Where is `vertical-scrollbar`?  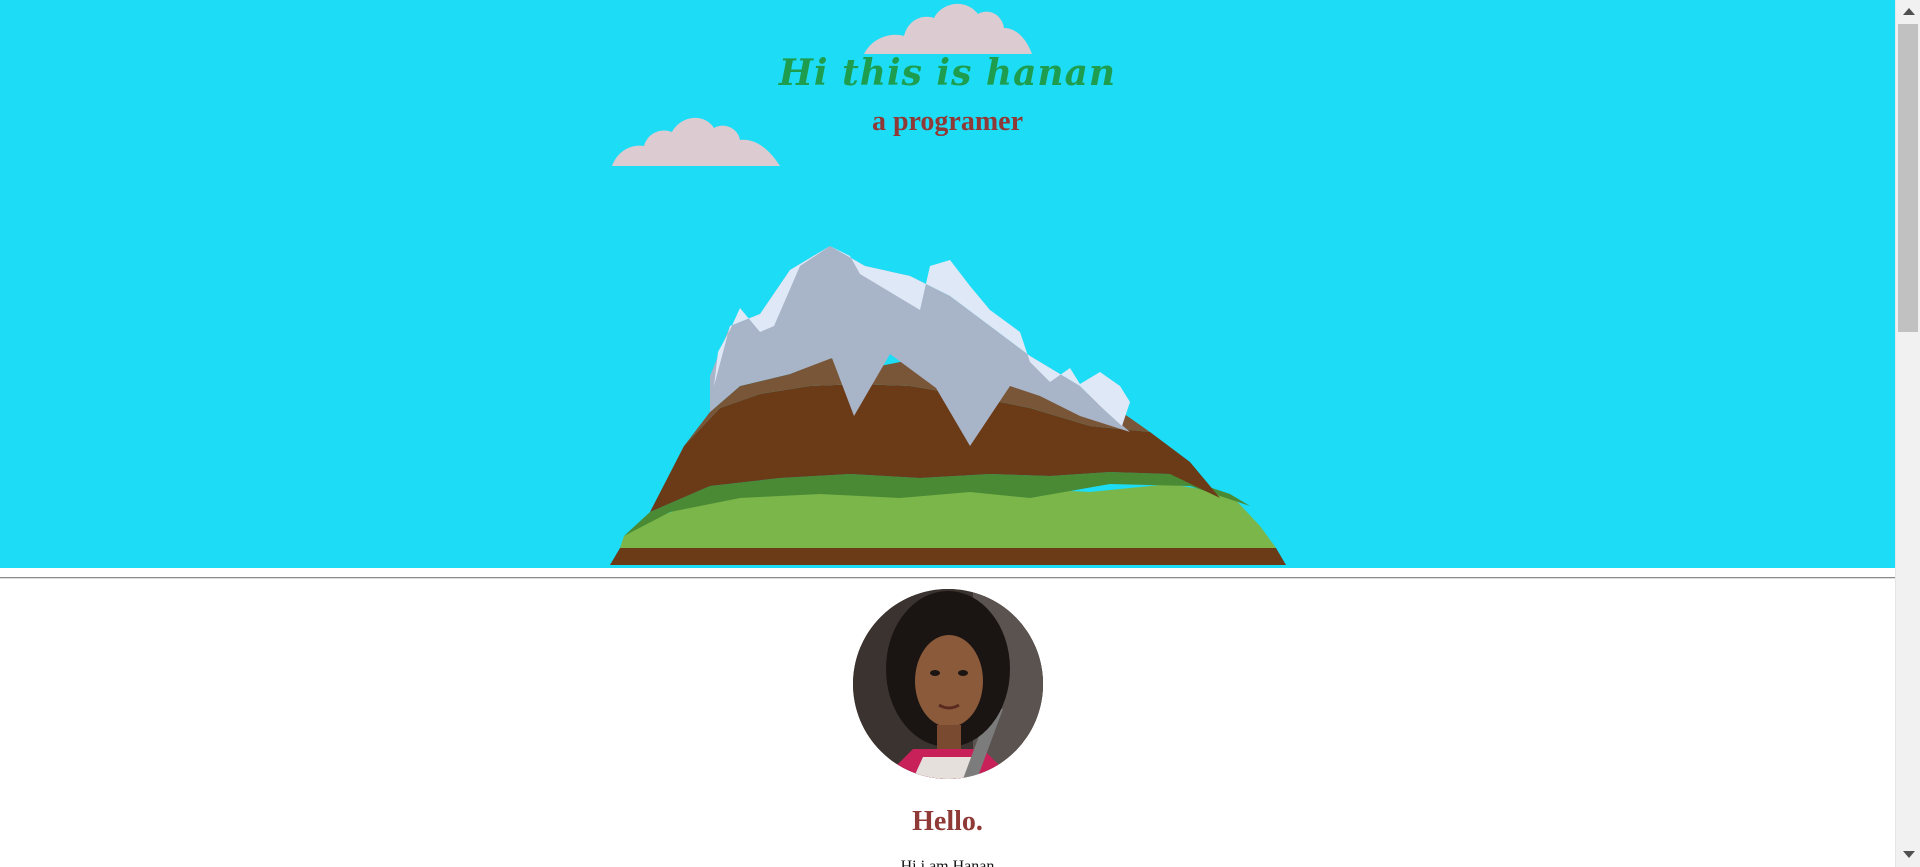 vertical-scrollbar is located at coordinates (1907, 433).